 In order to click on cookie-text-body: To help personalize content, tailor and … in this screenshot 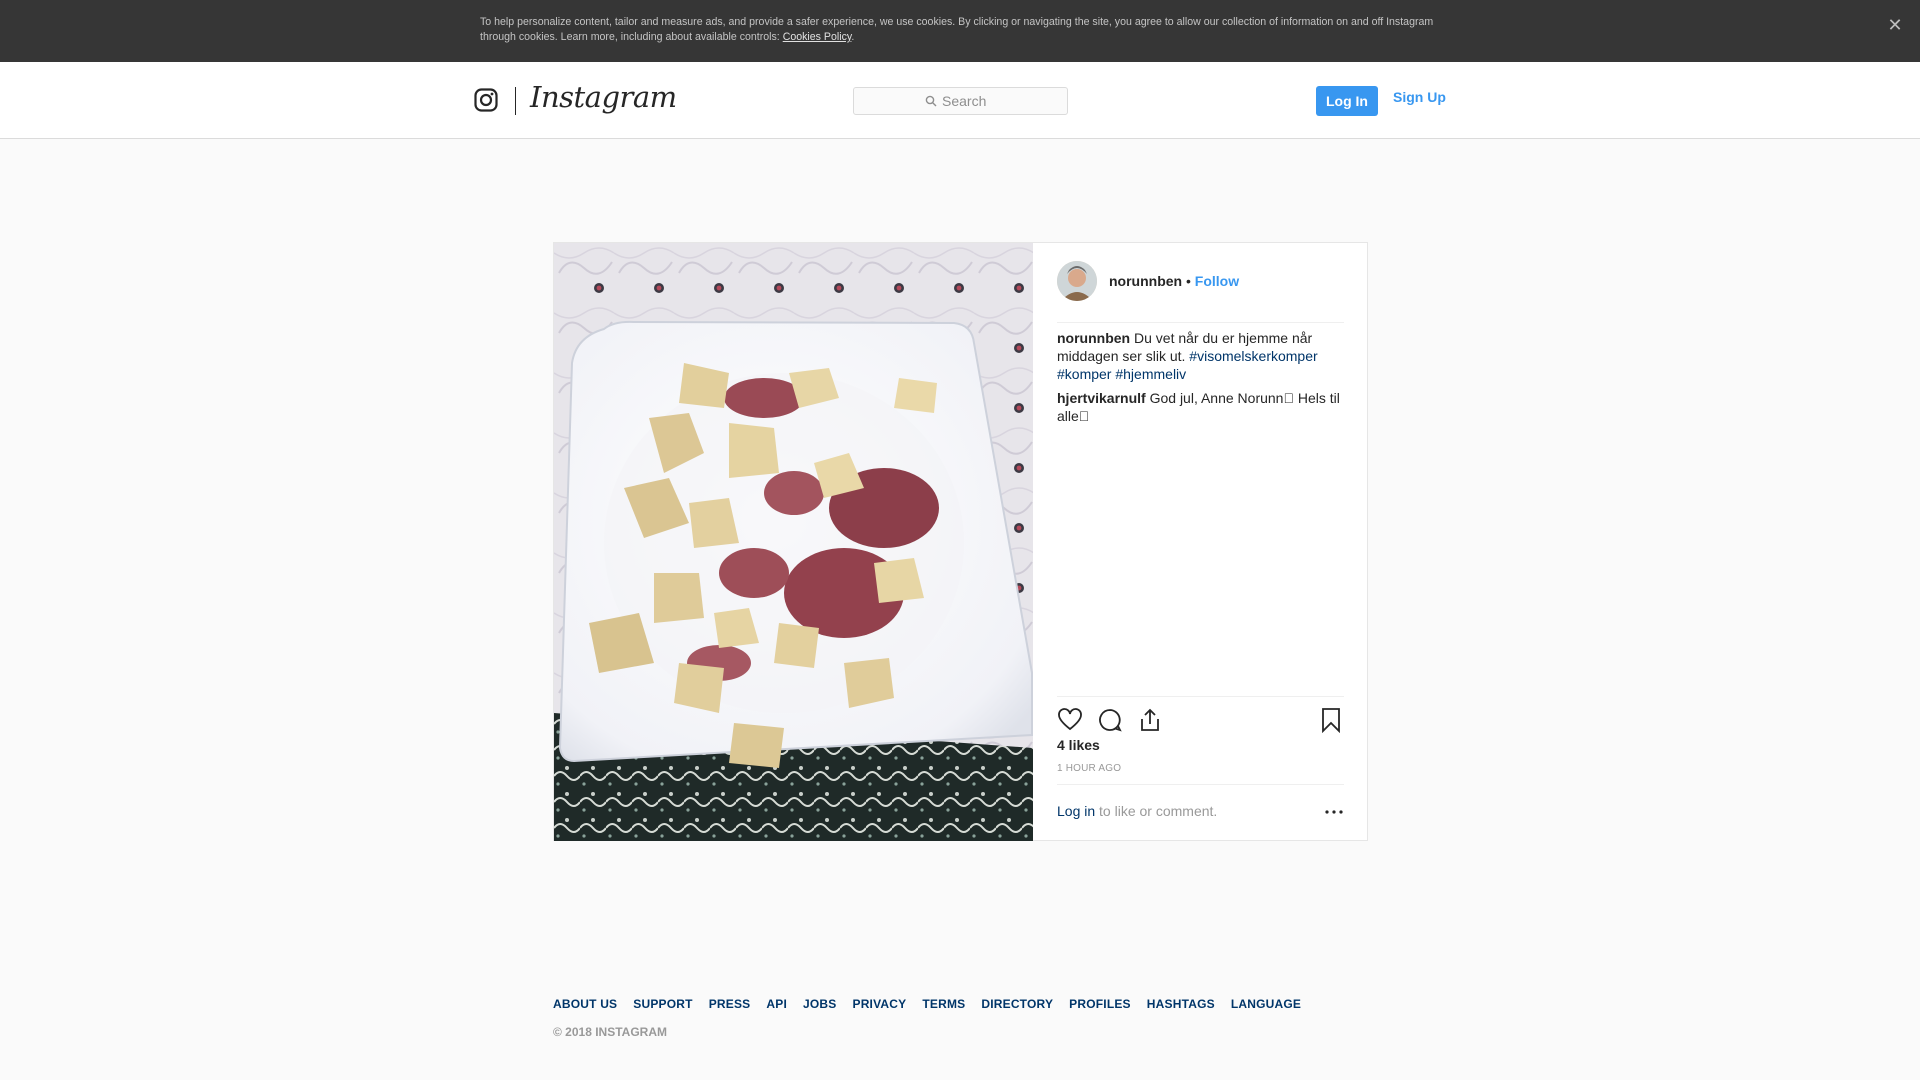, I will do `click(957, 29)`.